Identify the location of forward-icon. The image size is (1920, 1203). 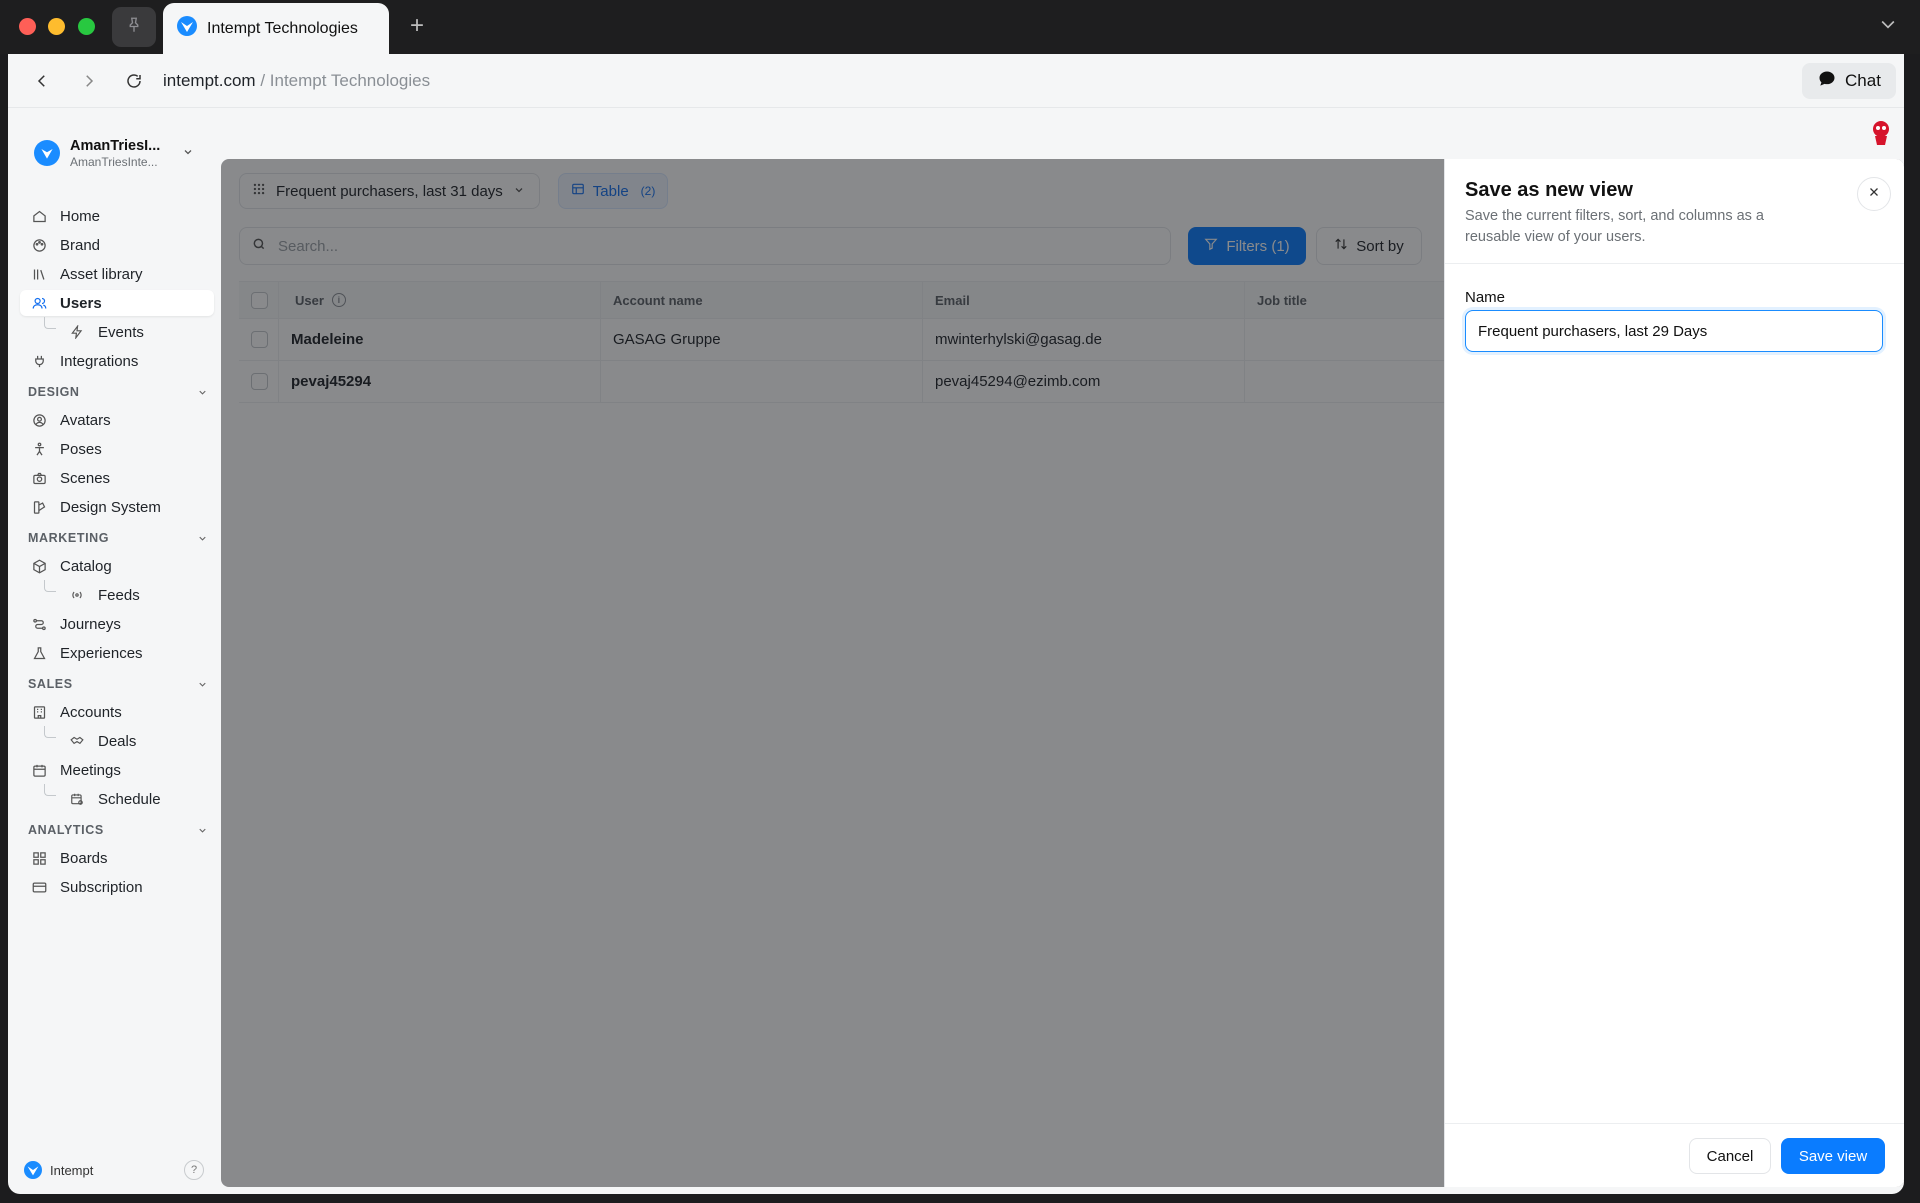
(90, 81).